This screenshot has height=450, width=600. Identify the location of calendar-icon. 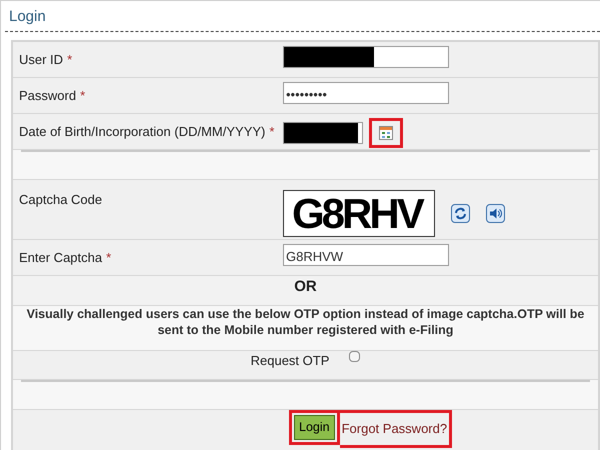
(386, 133).